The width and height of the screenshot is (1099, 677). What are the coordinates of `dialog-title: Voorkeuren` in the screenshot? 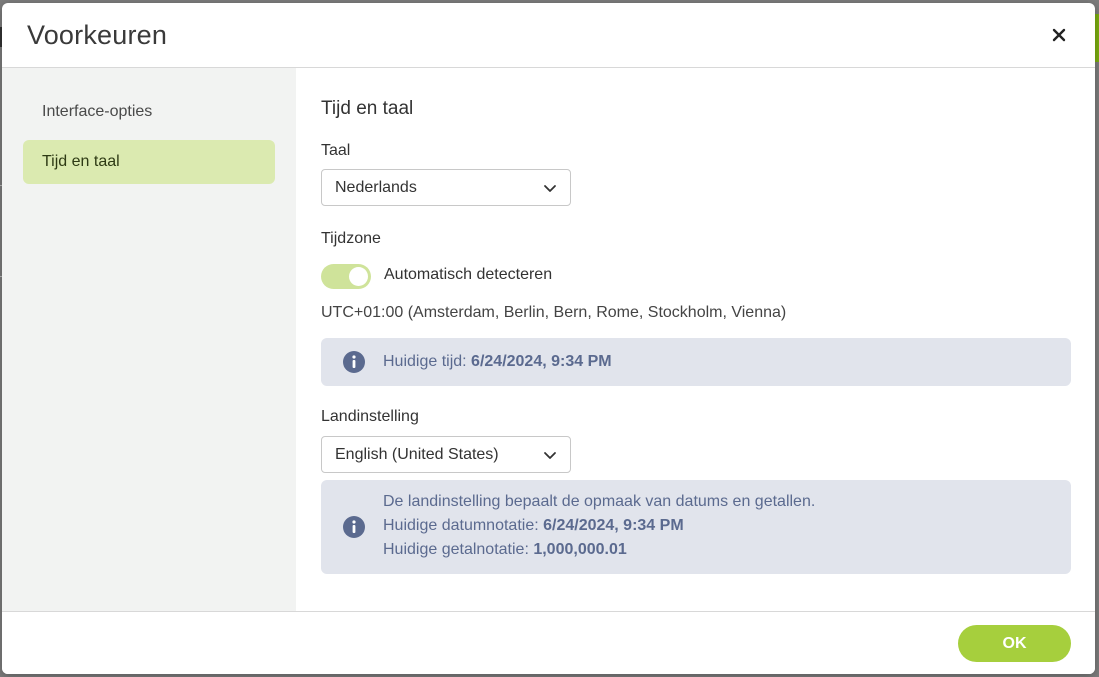 It's located at (97, 35).